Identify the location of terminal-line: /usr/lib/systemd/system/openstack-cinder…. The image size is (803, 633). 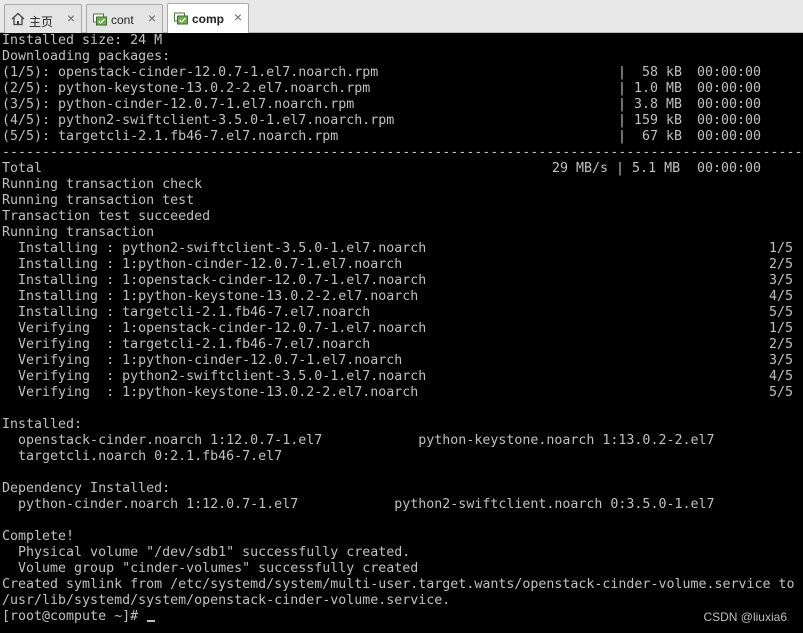
(226, 600).